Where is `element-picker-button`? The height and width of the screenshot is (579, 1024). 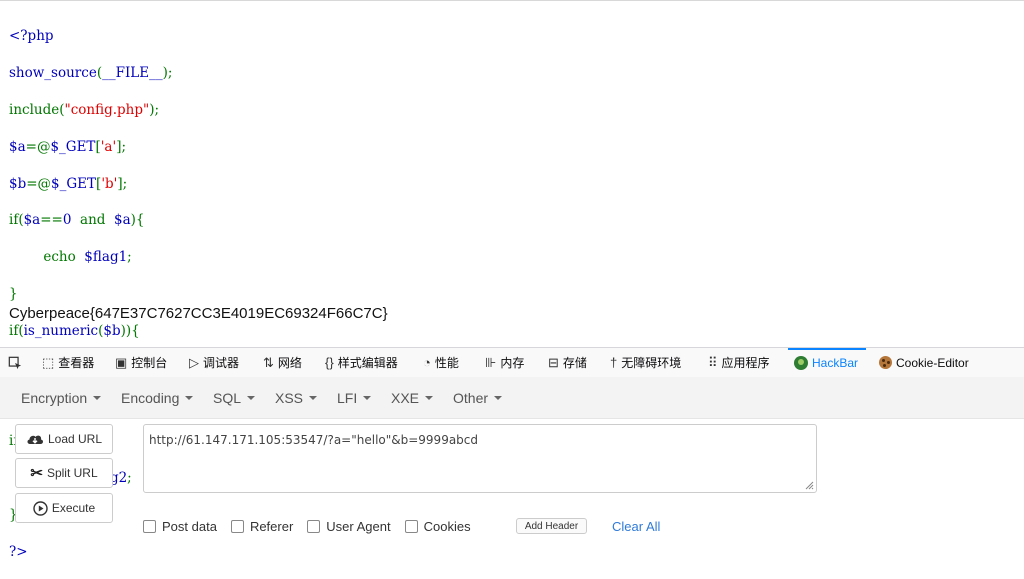
element-picker-button is located at coordinates (15, 362).